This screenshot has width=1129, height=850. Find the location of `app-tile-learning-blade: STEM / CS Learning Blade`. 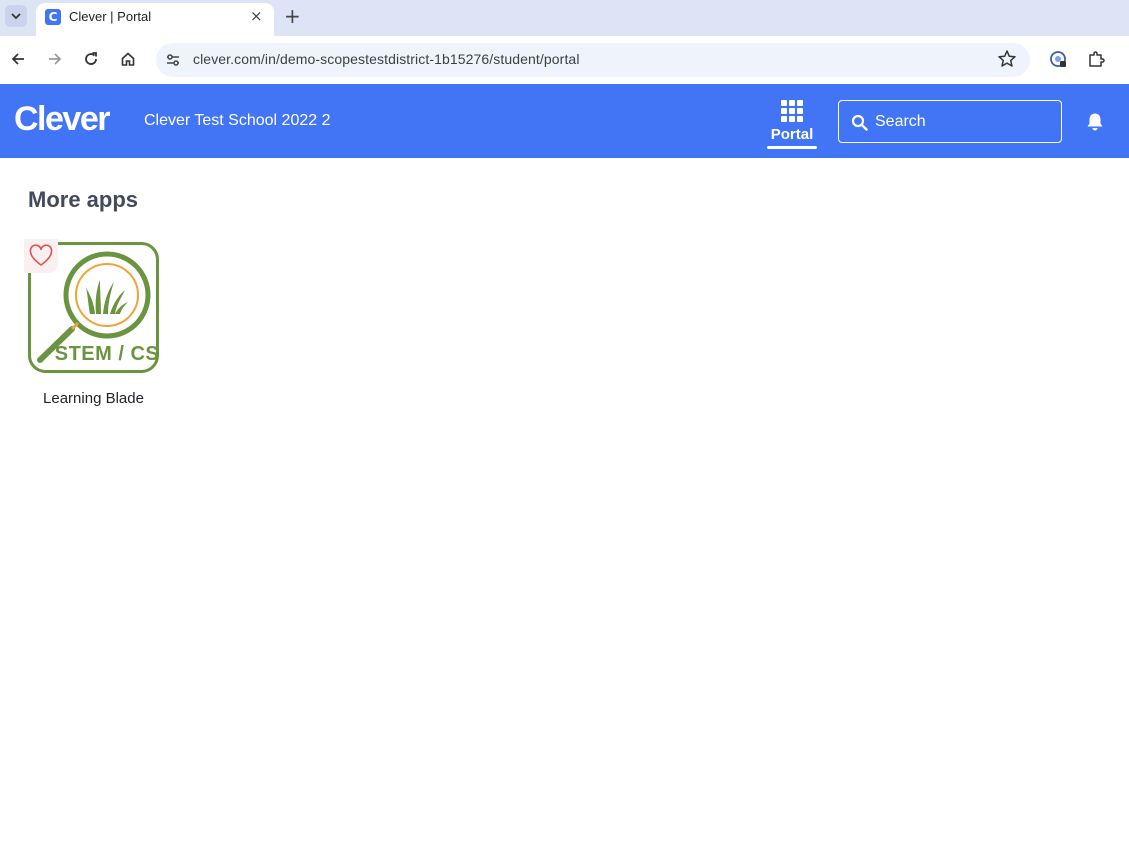

app-tile-learning-blade: STEM / CS Learning Blade is located at coordinates (92, 325).